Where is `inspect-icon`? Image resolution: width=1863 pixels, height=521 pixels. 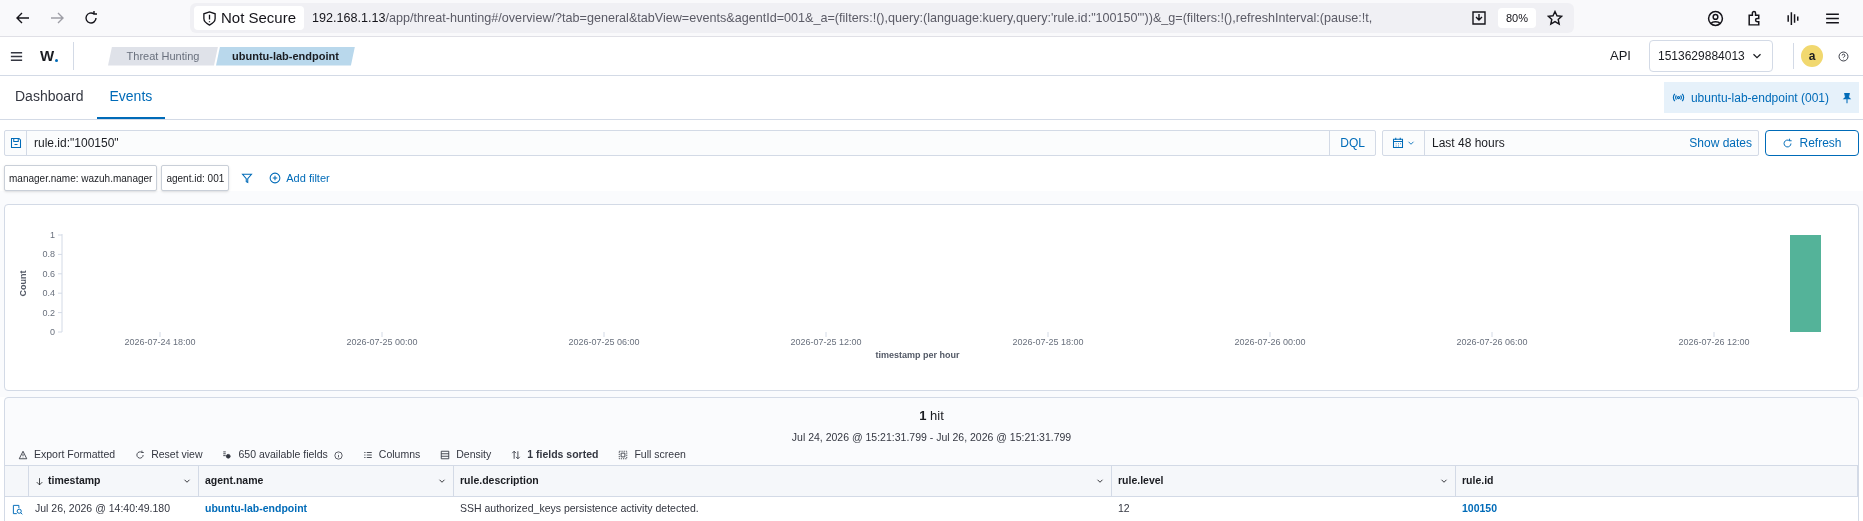
inspect-icon is located at coordinates (17, 509).